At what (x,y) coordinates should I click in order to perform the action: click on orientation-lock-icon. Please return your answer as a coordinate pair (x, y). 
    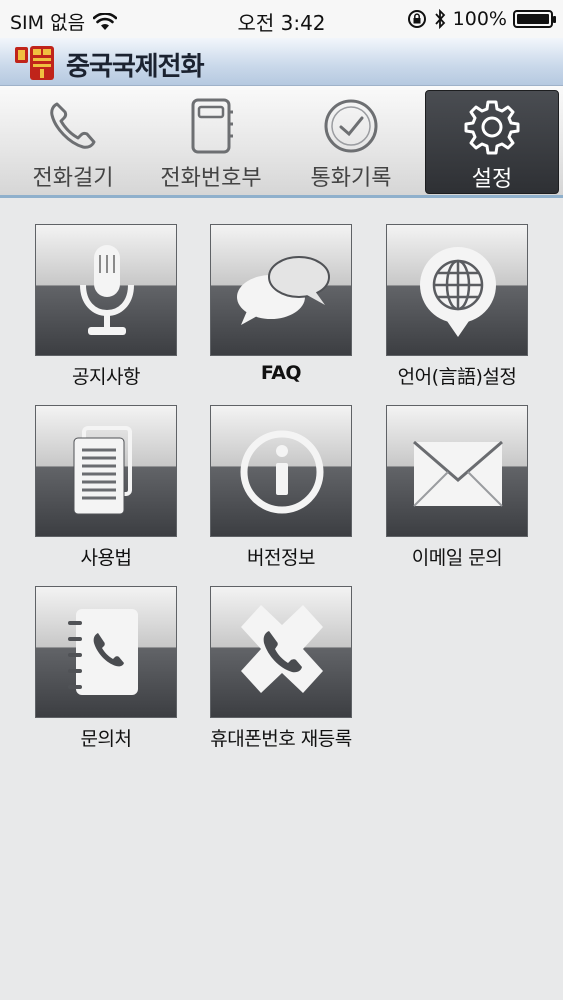
    Looking at the image, I should click on (416, 19).